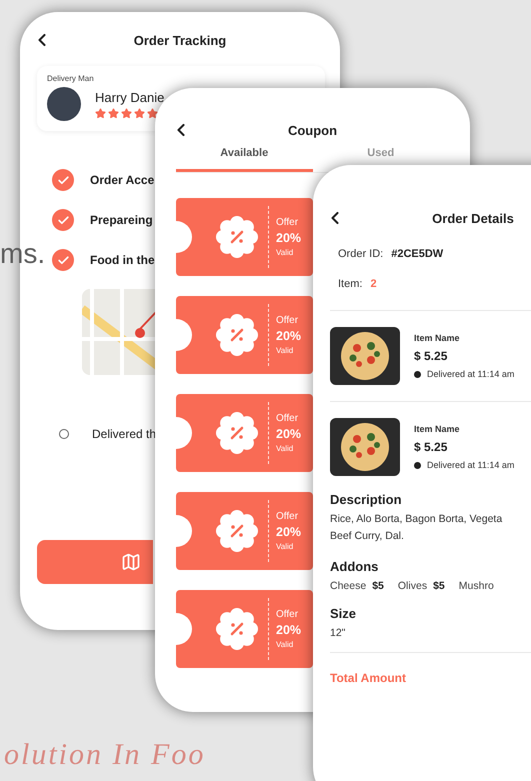  I want to click on section-title: Description, so click(366, 499).